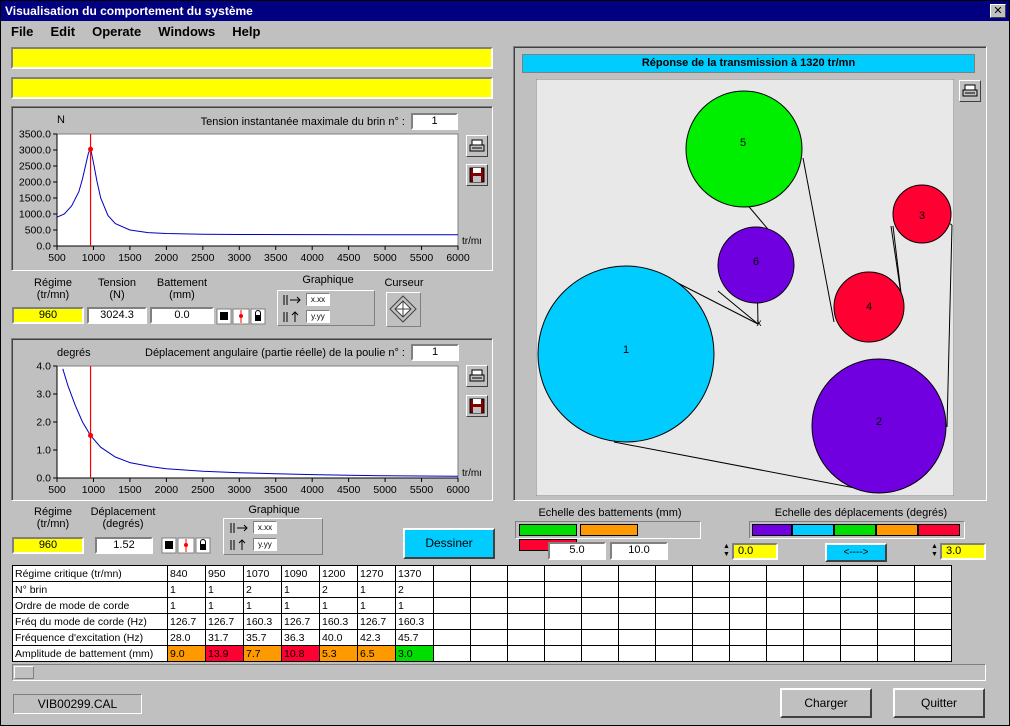 The width and height of the screenshot is (1010, 726). Describe the element at coordinates (186, 30) in the screenshot. I see `menu-windows: Windows` at that location.